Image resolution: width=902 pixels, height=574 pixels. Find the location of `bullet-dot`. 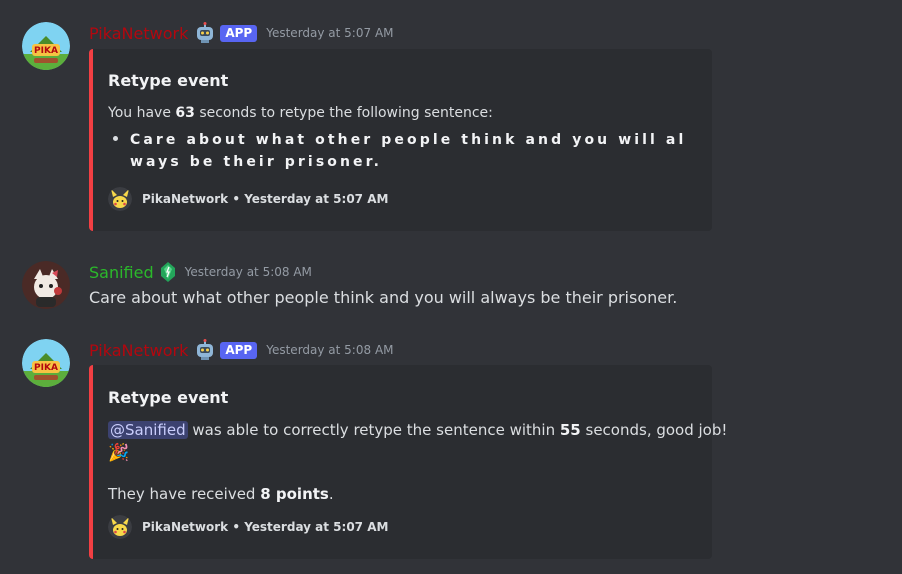

bullet-dot is located at coordinates (115, 138).